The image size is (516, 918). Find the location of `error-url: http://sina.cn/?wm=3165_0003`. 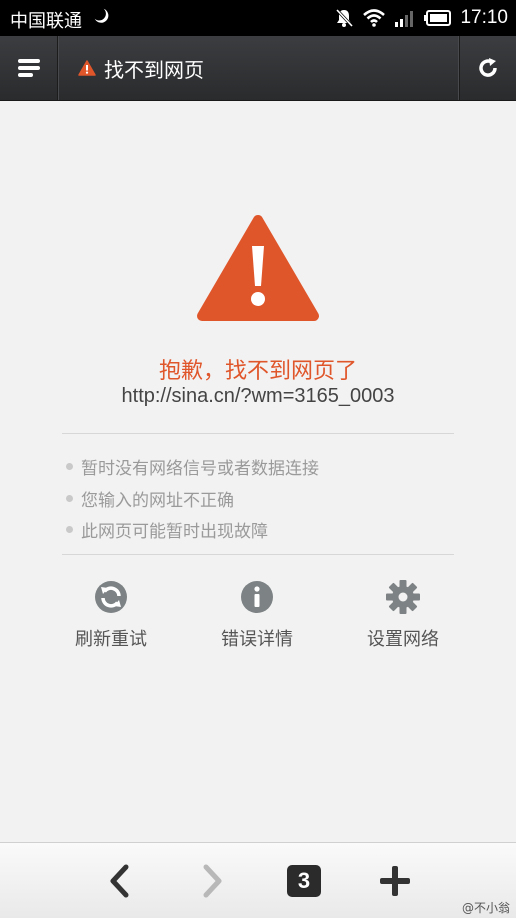

error-url: http://sina.cn/?wm=3165_0003 is located at coordinates (258, 396).